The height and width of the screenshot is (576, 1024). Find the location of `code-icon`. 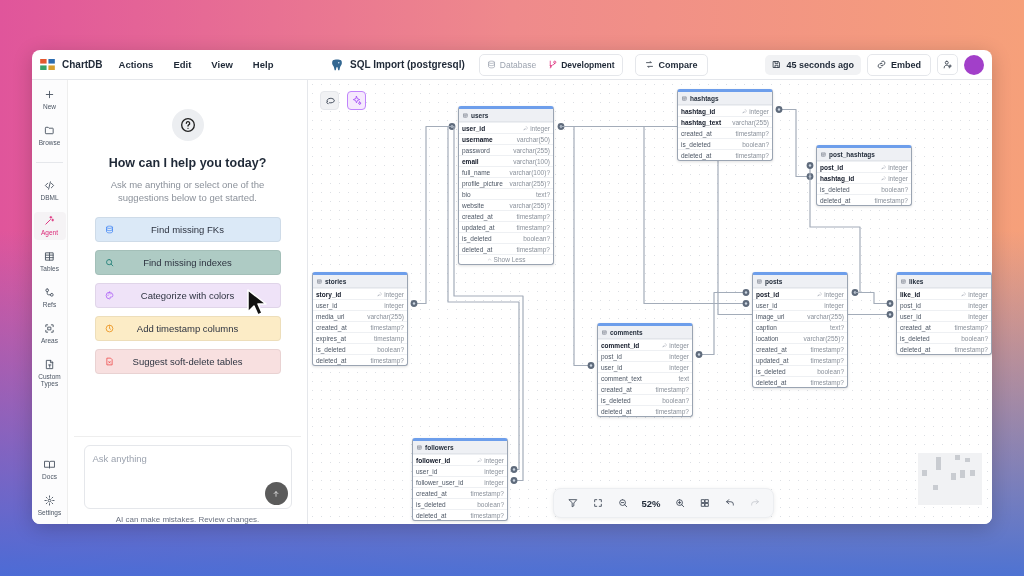

code-icon is located at coordinates (49, 185).